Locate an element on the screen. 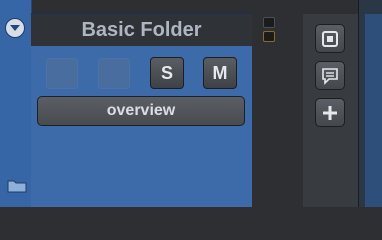  collapse-arrow-icon is located at coordinates (15, 28).